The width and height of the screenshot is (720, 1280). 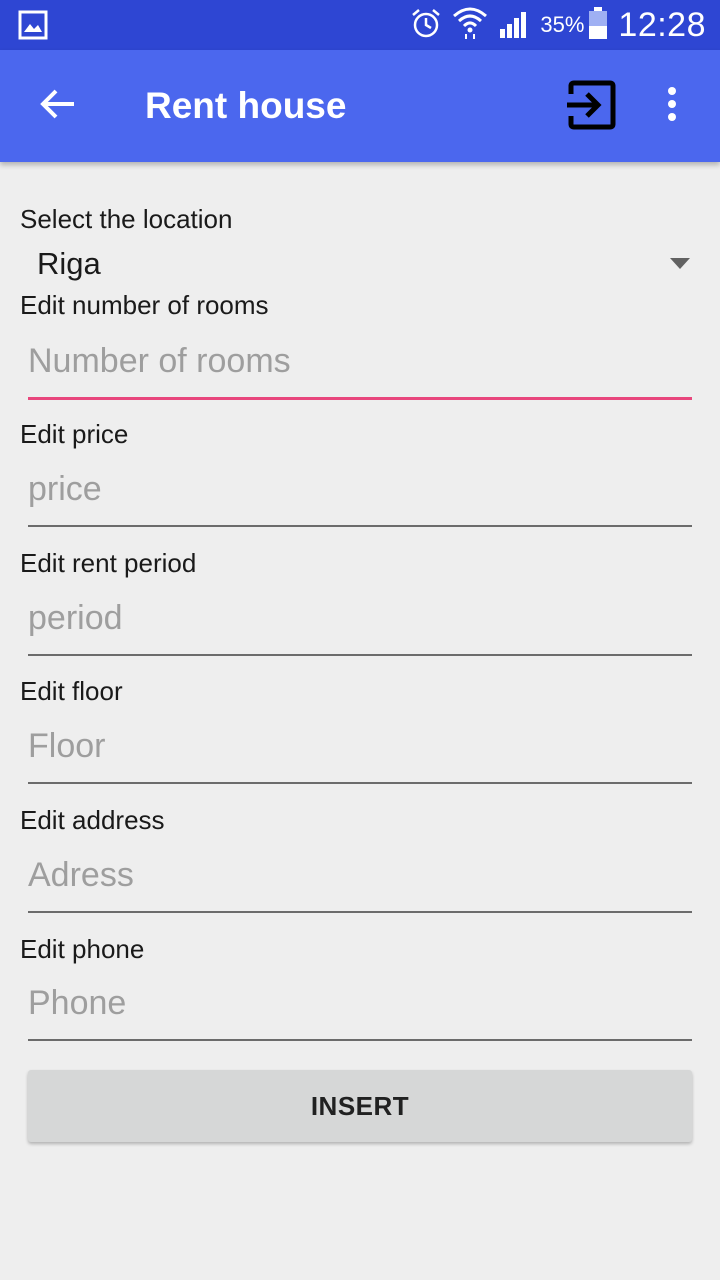 I want to click on address-label: Edit address, so click(x=92, y=820).